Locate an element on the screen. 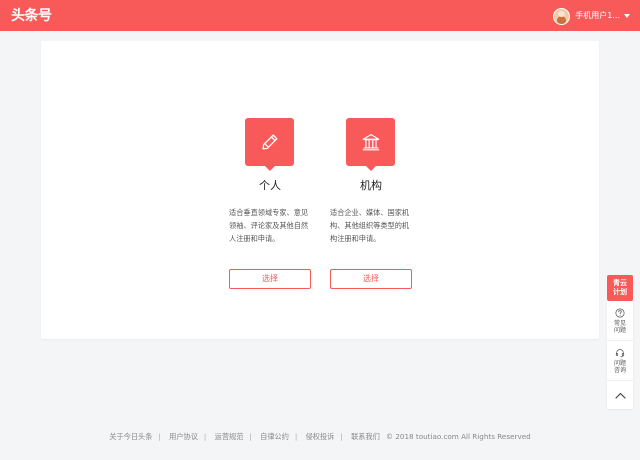  pencil-icon is located at coordinates (269, 144).